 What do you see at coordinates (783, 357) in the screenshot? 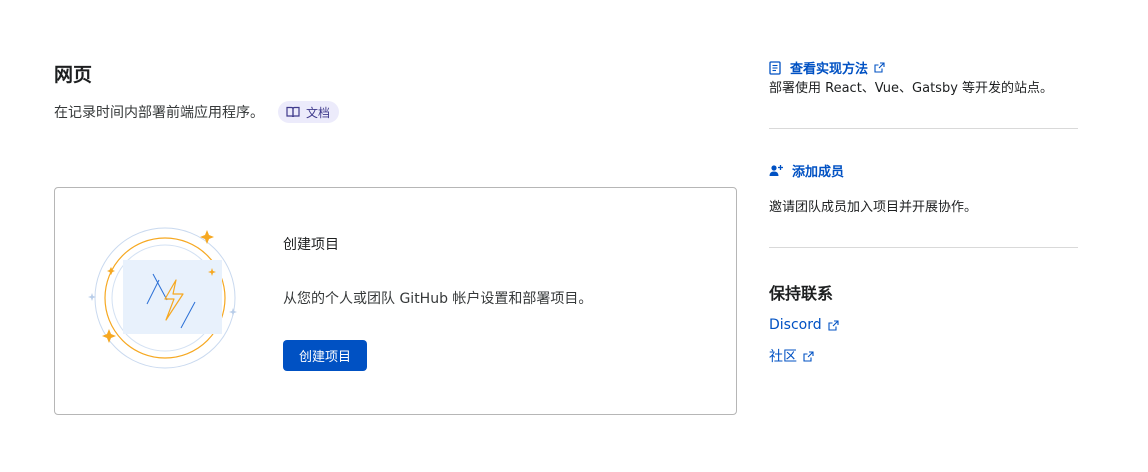
I see `community-link-label: 社区` at bounding box center [783, 357].